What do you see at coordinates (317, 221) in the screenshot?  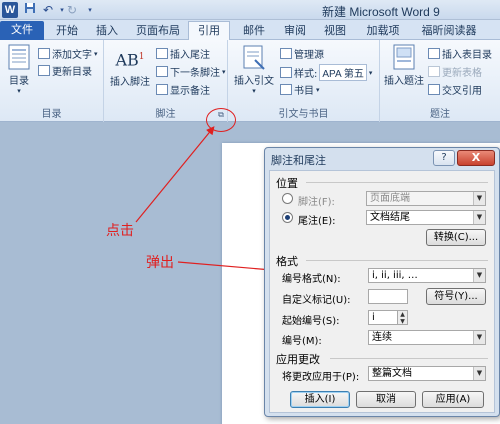 I see `endnote-label: 尾注(E):` at bounding box center [317, 221].